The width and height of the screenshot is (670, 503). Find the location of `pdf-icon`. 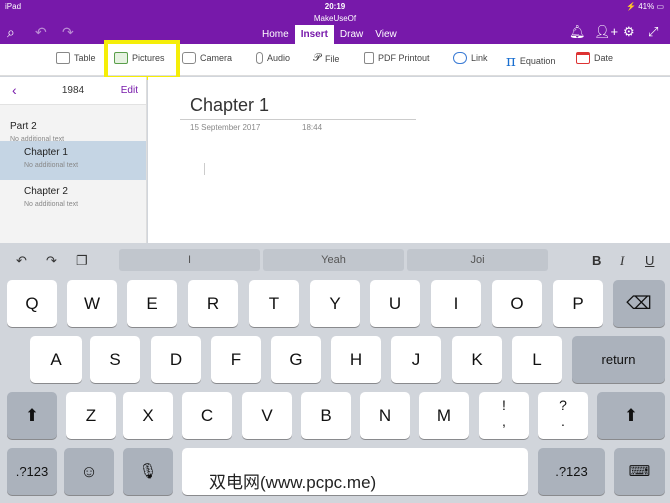

pdf-icon is located at coordinates (369, 58).